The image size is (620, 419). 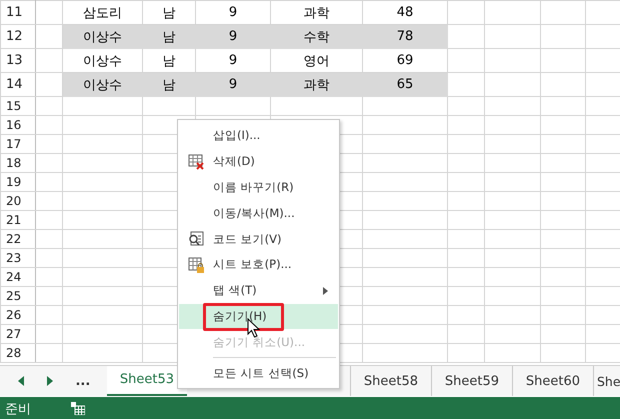 I want to click on sheet-tab: Sheet60, so click(x=552, y=381).